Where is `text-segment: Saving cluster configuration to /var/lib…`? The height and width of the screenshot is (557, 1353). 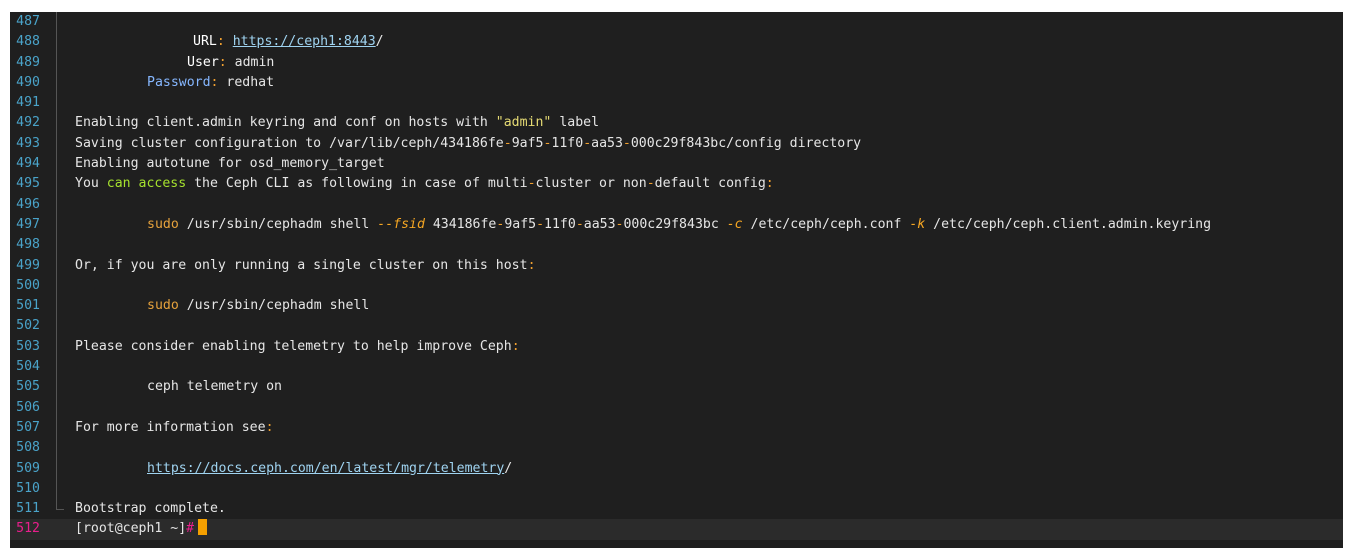 text-segment: Saving cluster configuration to /var/lib… is located at coordinates (289, 143).